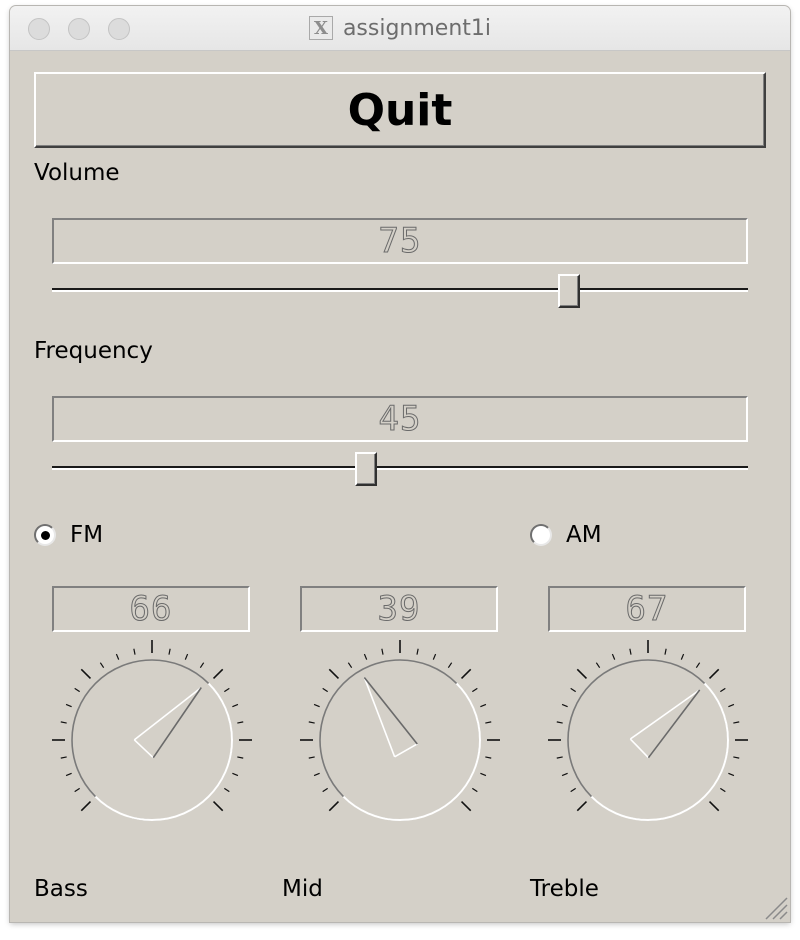  What do you see at coordinates (647, 609) in the screenshot?
I see `treble-lcd: 67` at bounding box center [647, 609].